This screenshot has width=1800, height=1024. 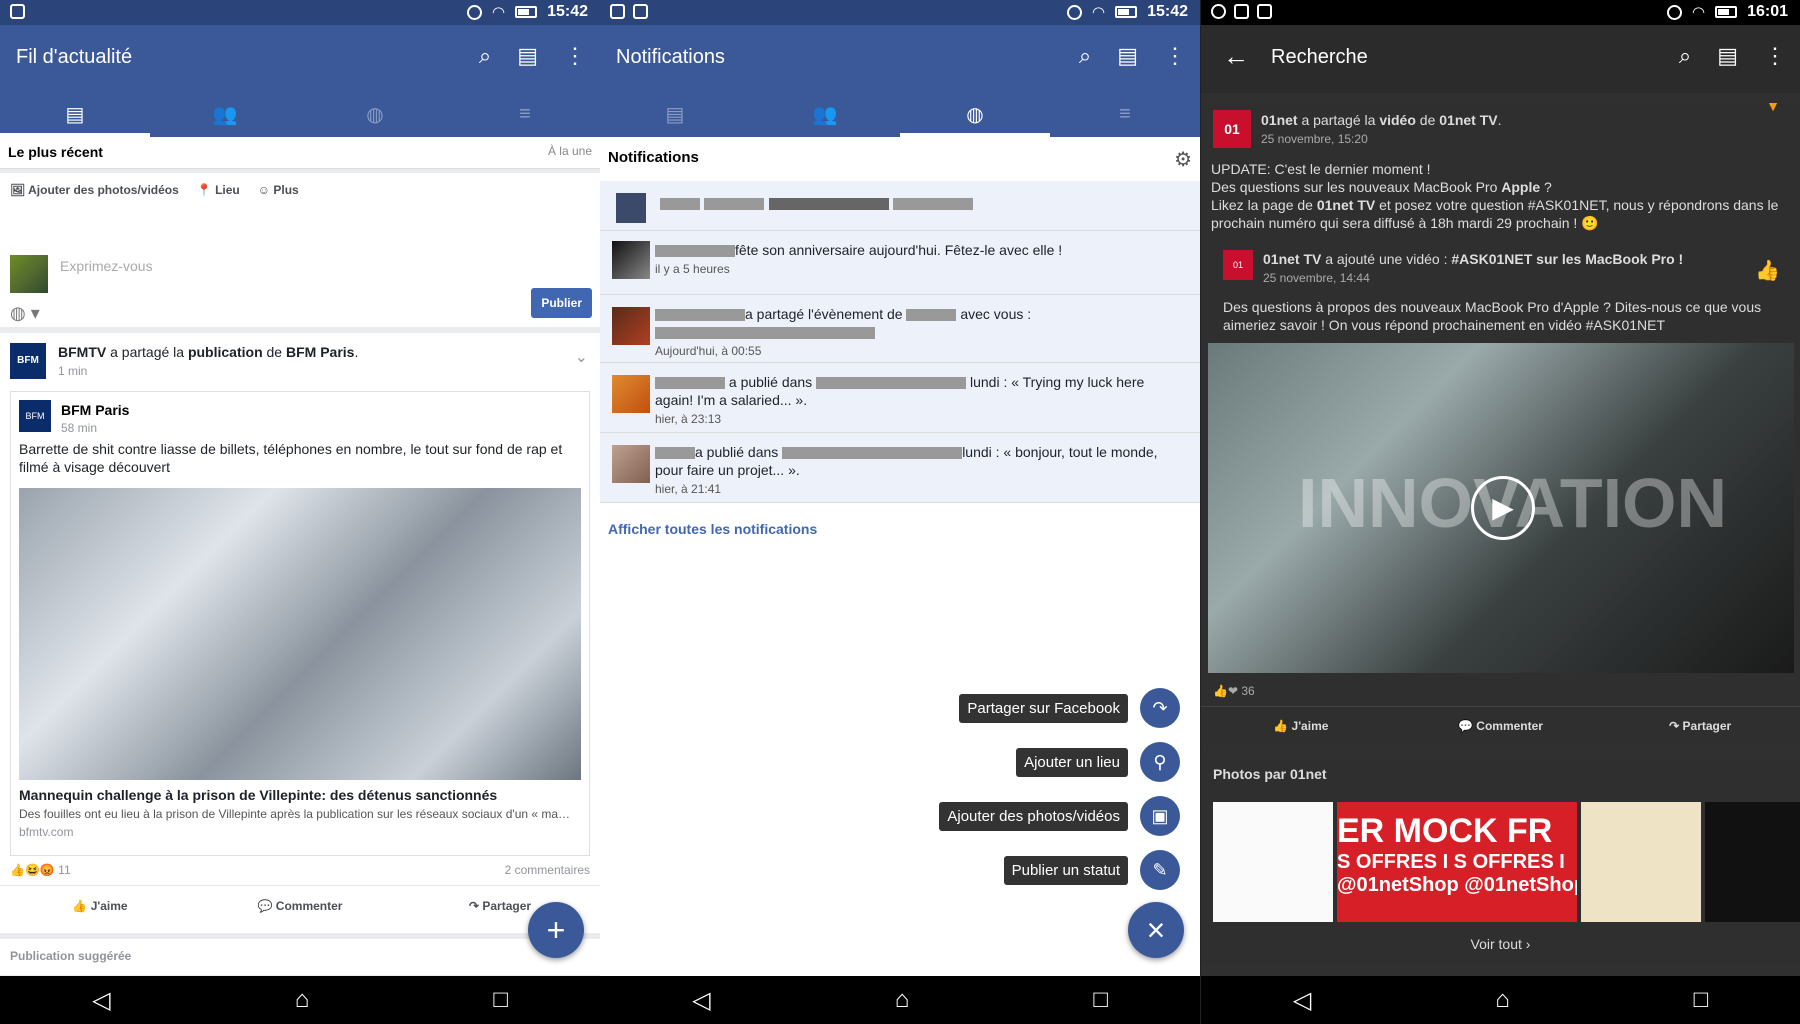 I want to click on add-photos-button: 🖼 Ajouter des photos/vidéos, so click(x=94, y=190).